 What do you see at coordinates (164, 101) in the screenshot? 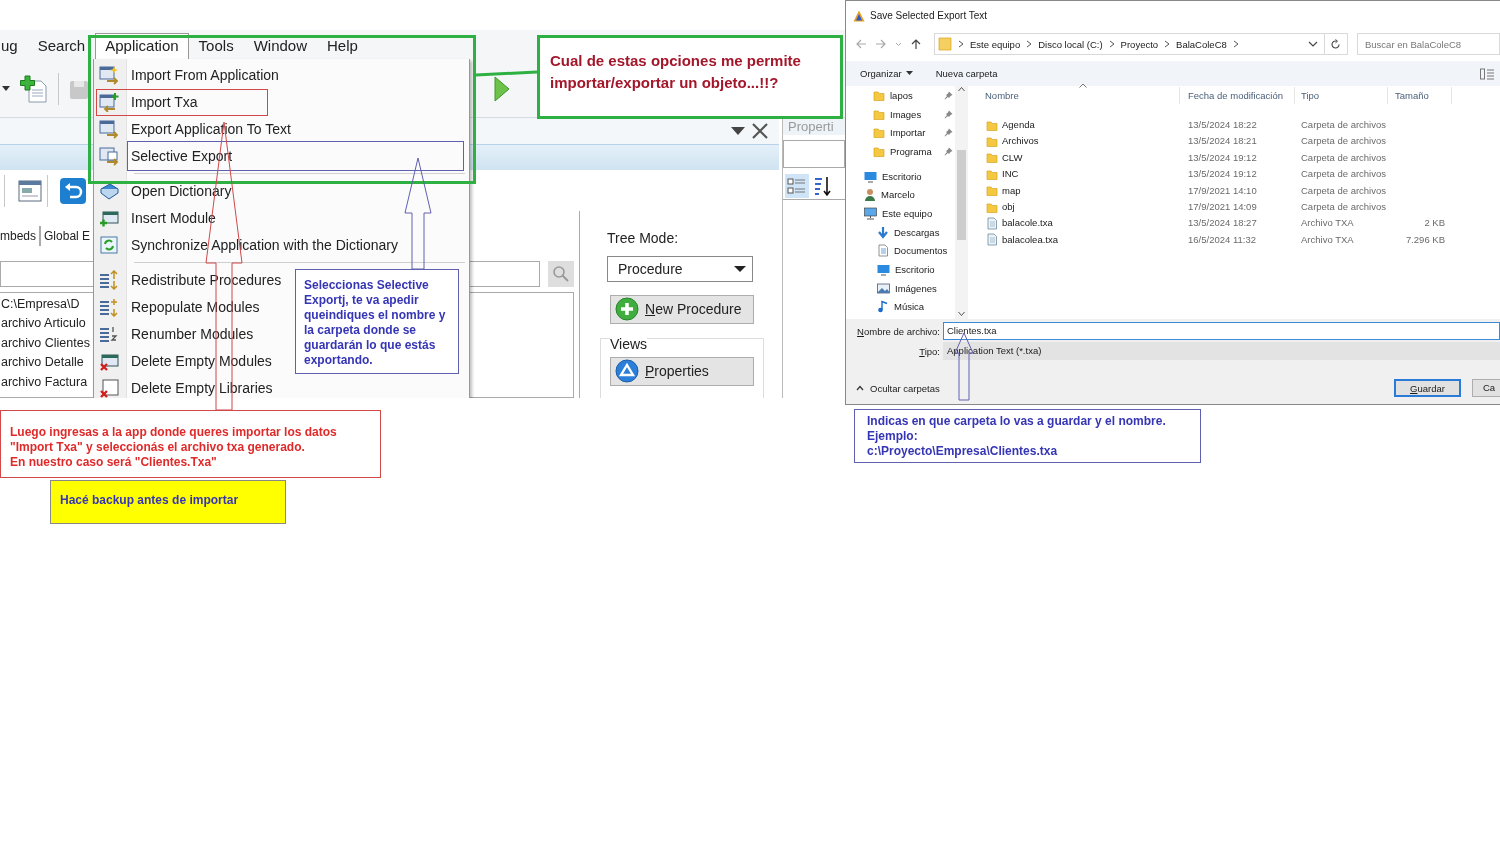
I see `menu-item: Import Txa` at bounding box center [164, 101].